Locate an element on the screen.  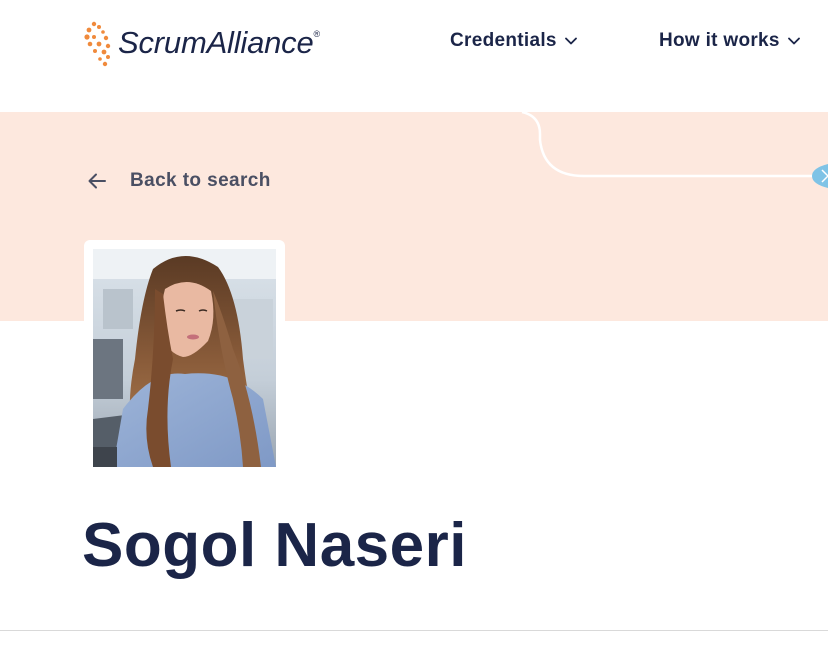
section-divider is located at coordinates (414, 630).